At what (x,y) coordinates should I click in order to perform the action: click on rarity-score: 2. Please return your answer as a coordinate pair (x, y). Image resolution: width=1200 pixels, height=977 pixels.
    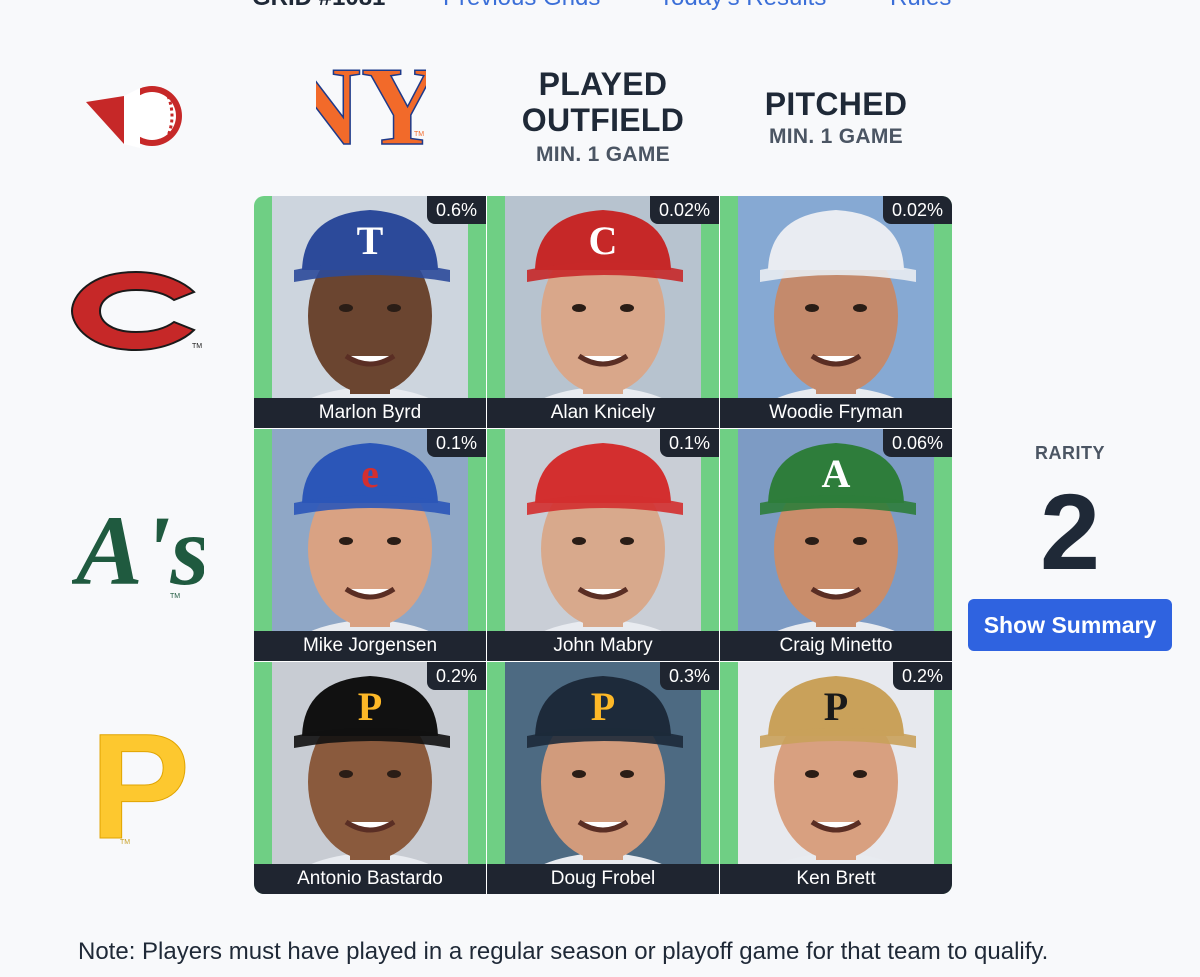
    Looking at the image, I should click on (1070, 531).